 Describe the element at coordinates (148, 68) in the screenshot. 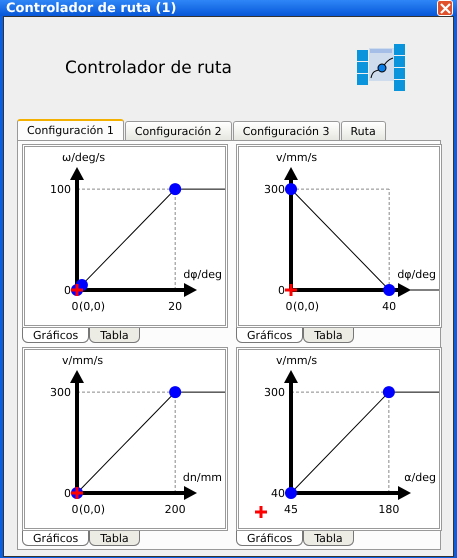

I see `header-title: Controlador de ruta` at that location.